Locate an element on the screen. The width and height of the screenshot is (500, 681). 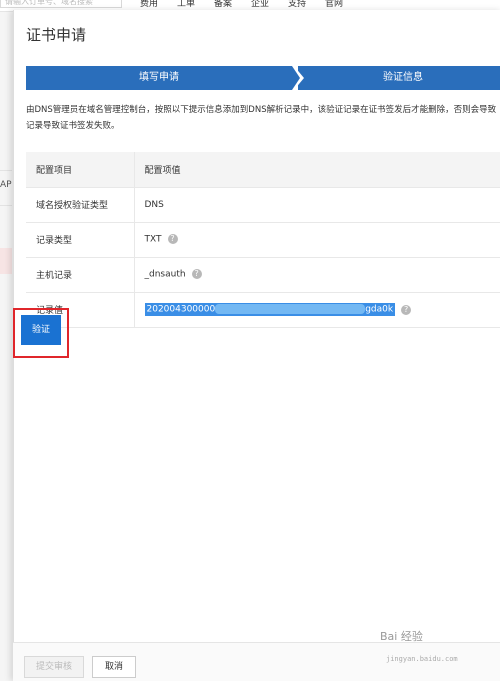
record-value-selected: 202004300000 gda0k is located at coordinates (270, 309).